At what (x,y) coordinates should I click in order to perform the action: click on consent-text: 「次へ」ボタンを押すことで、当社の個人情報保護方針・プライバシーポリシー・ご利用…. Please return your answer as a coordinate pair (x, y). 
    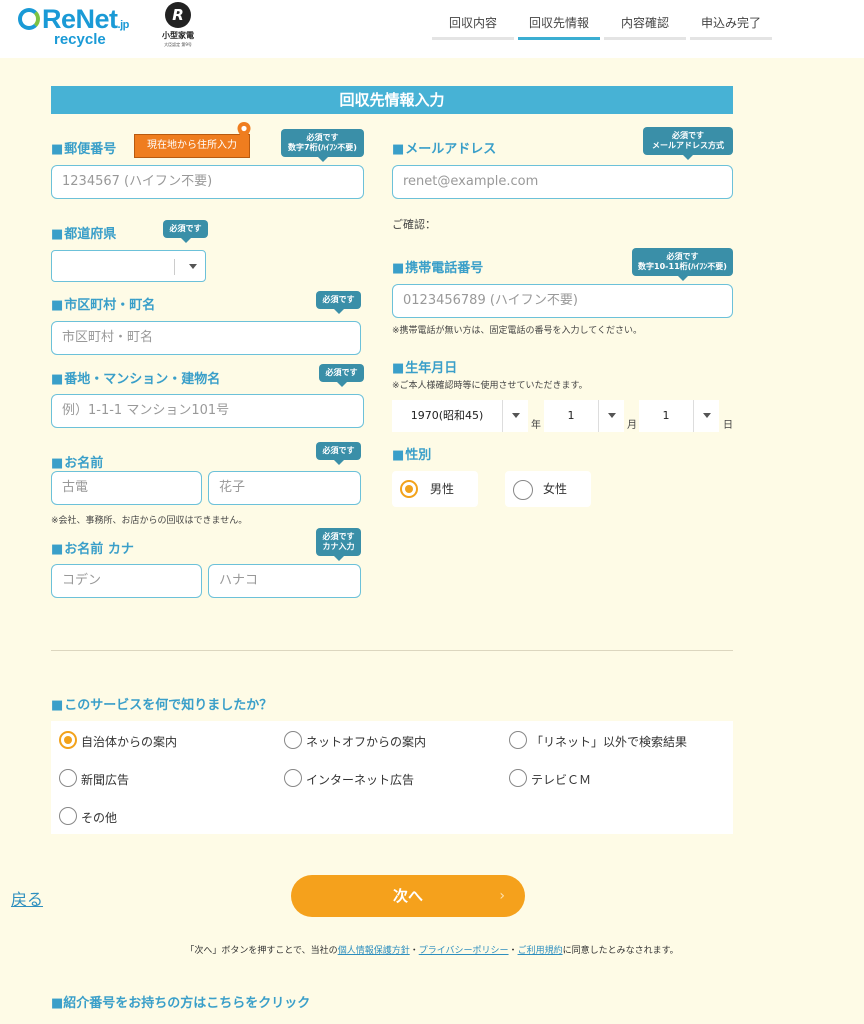
    Looking at the image, I should click on (432, 951).